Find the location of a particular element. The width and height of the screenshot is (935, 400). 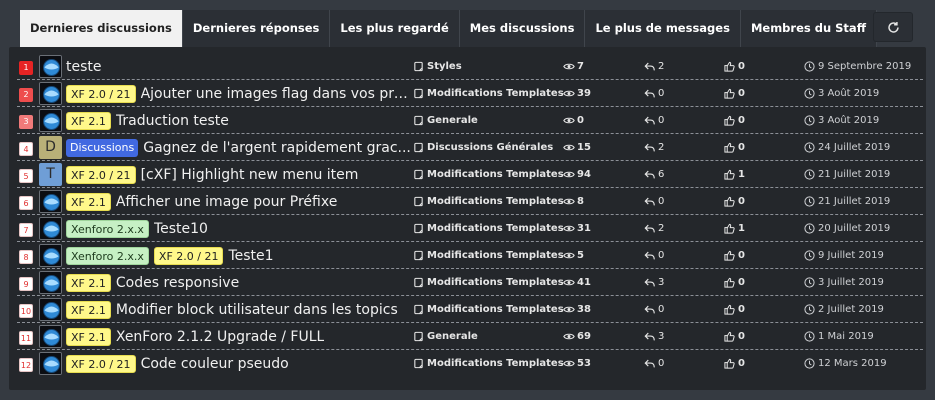

tab-le-plus-de-messages: Le plus de messages is located at coordinates (663, 28).